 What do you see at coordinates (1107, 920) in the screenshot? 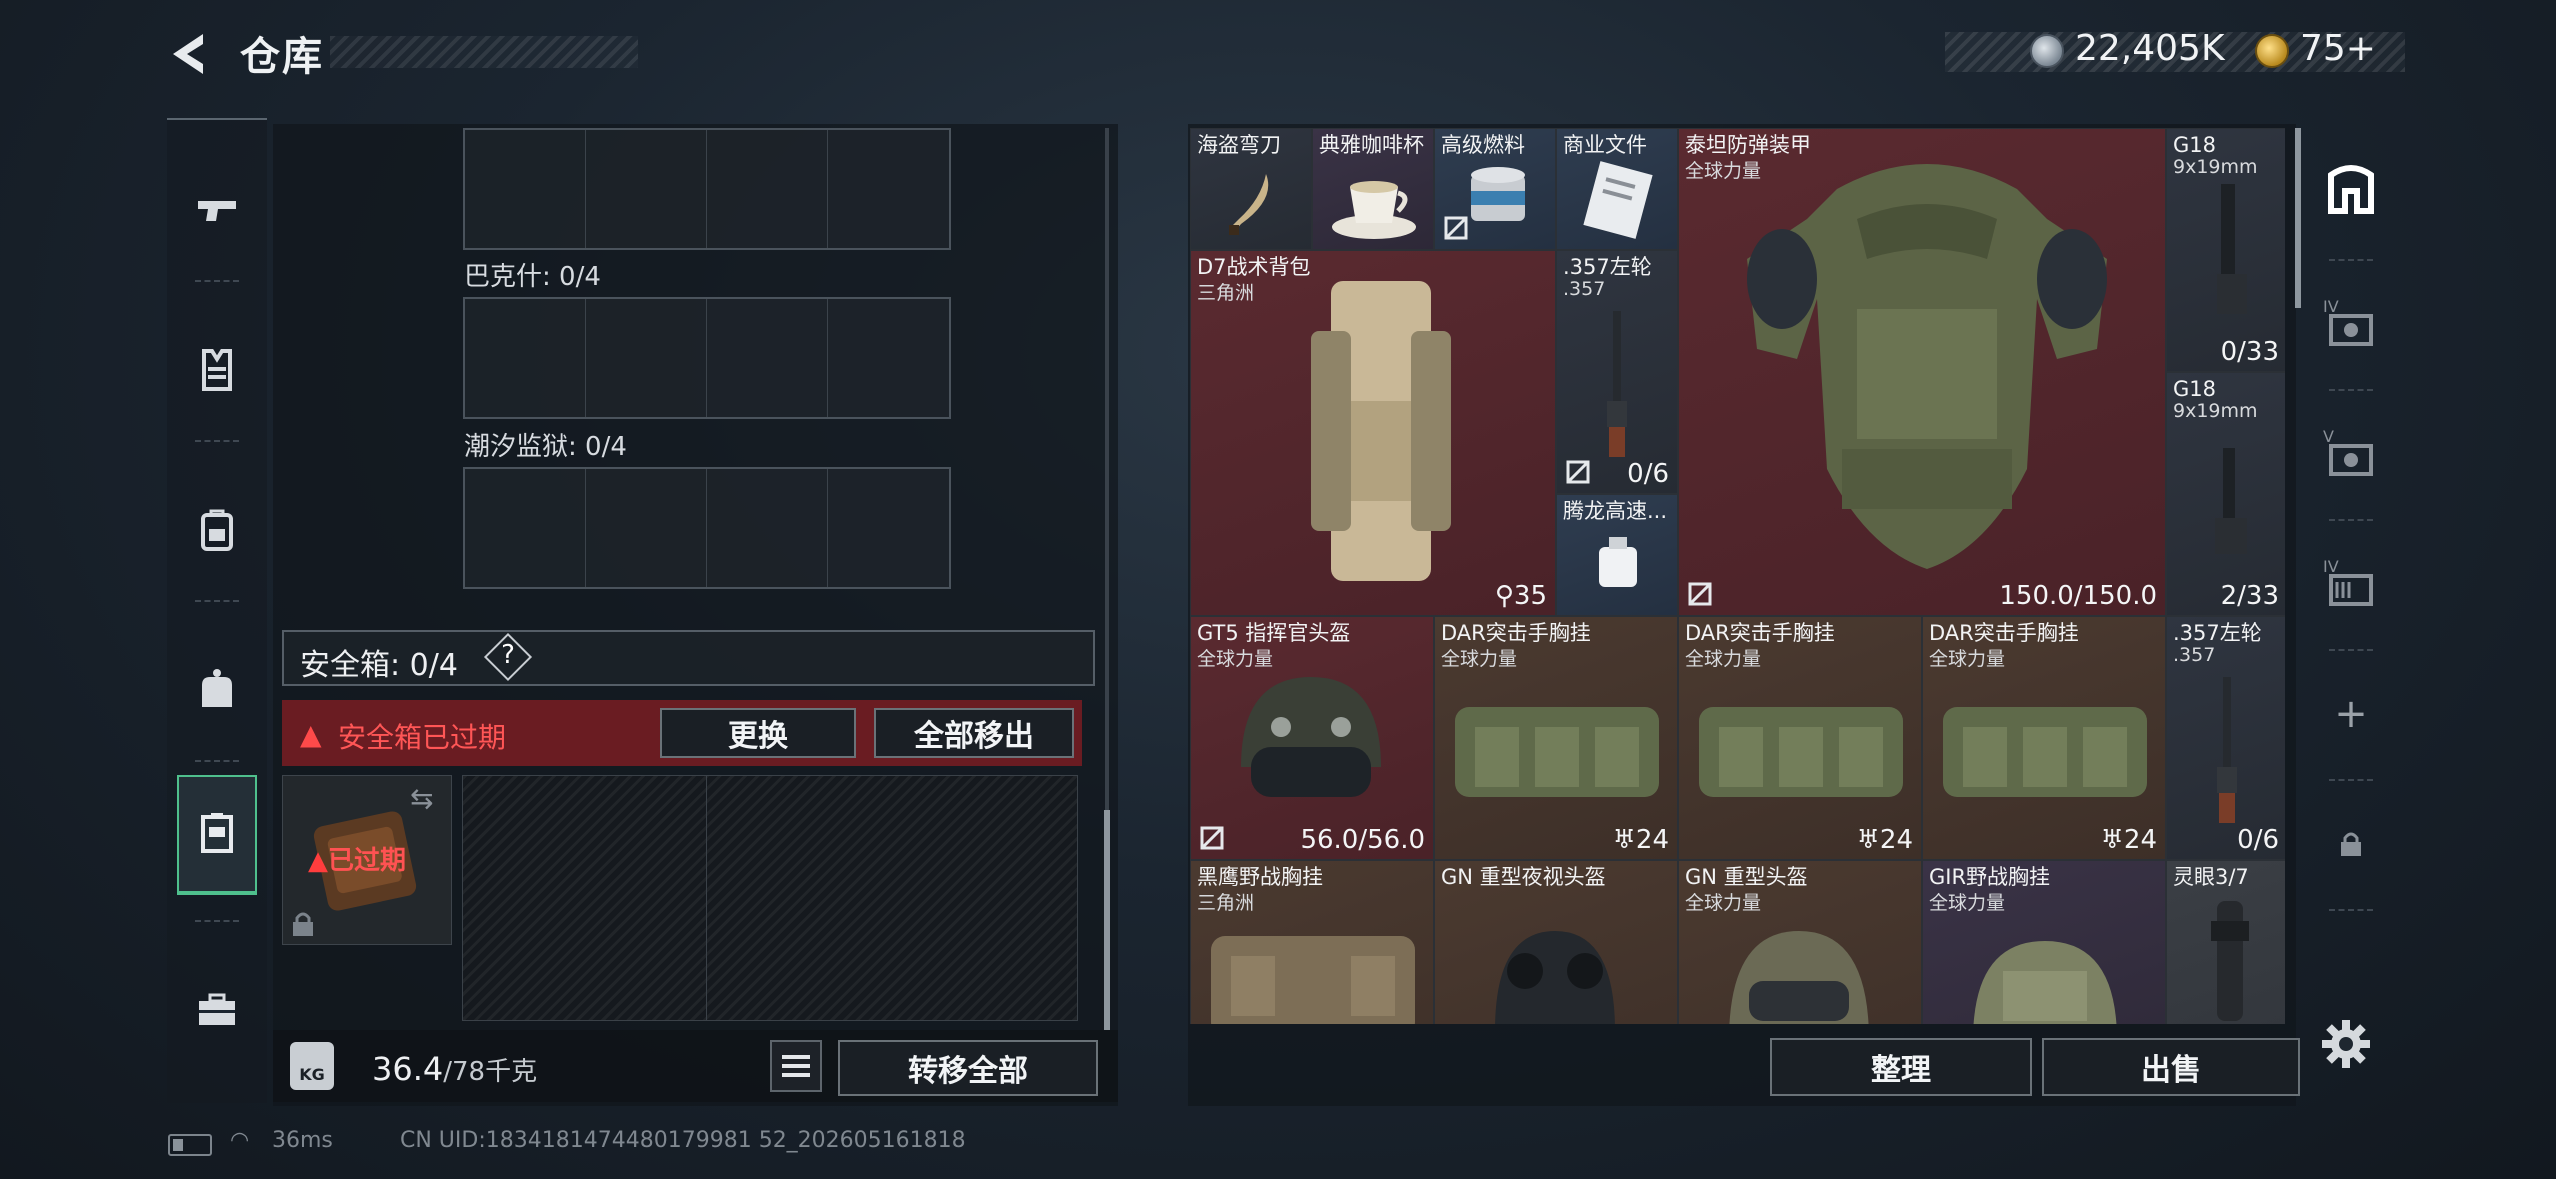
I see `stash-scrollbar-thumb` at bounding box center [1107, 920].